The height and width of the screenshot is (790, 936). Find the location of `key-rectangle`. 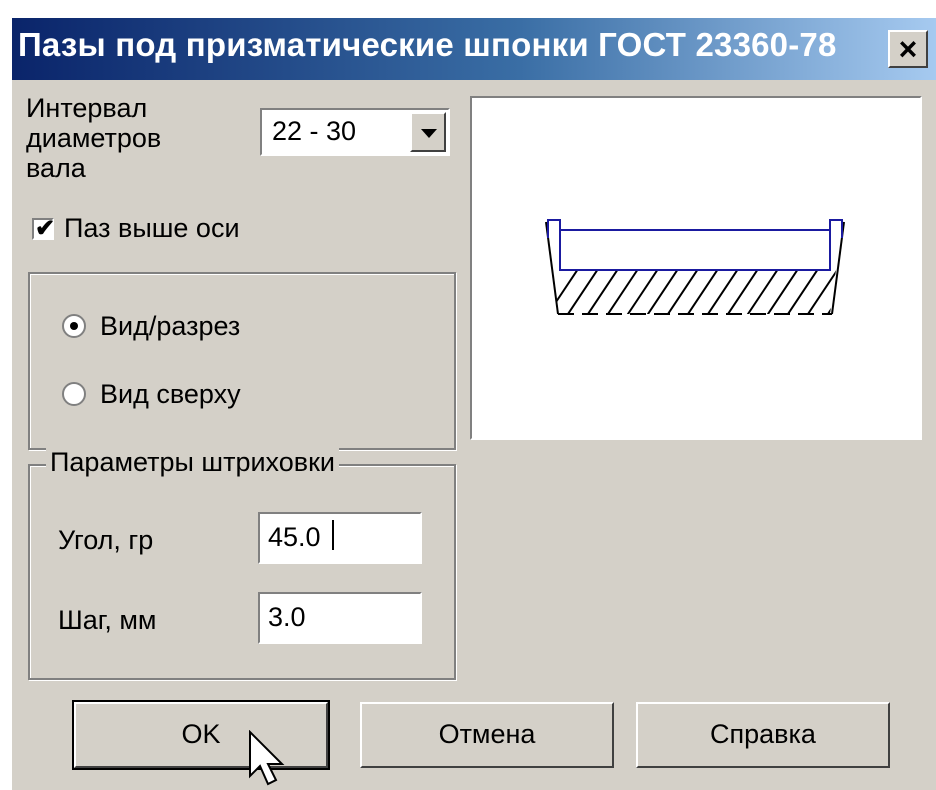

key-rectangle is located at coordinates (695, 250).